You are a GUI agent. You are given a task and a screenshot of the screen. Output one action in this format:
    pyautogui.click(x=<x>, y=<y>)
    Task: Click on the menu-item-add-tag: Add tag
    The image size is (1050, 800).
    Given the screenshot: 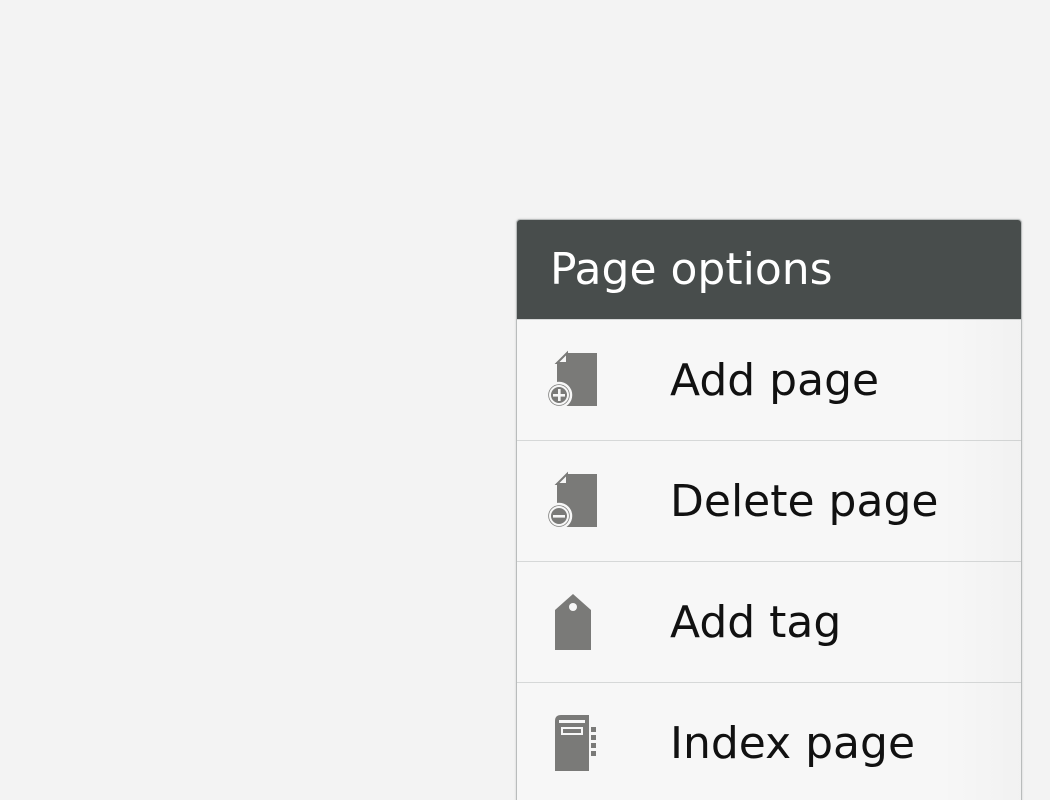 What is the action you would take?
    pyautogui.click(x=769, y=621)
    